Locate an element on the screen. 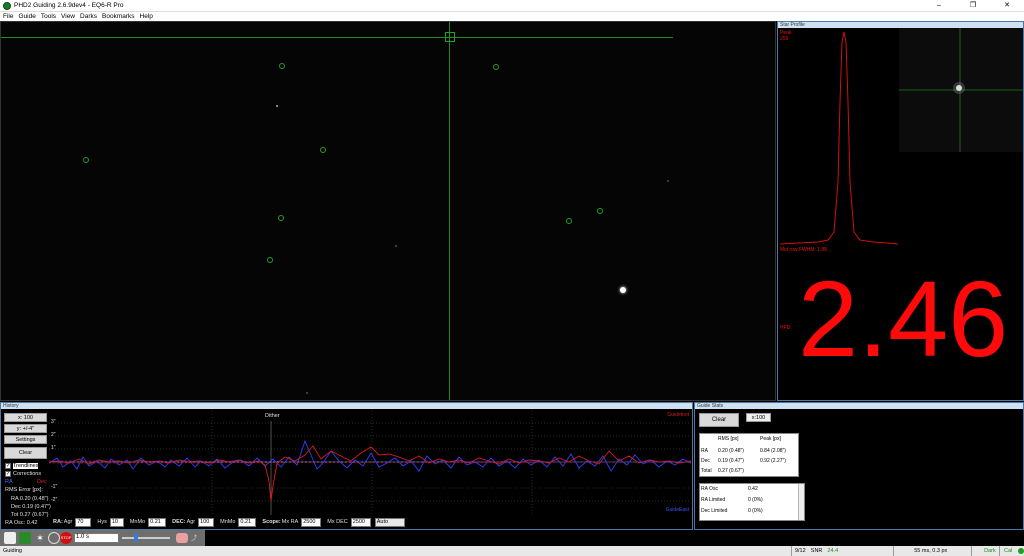  trendlines-label: Trendlines is located at coordinates (26, 466).